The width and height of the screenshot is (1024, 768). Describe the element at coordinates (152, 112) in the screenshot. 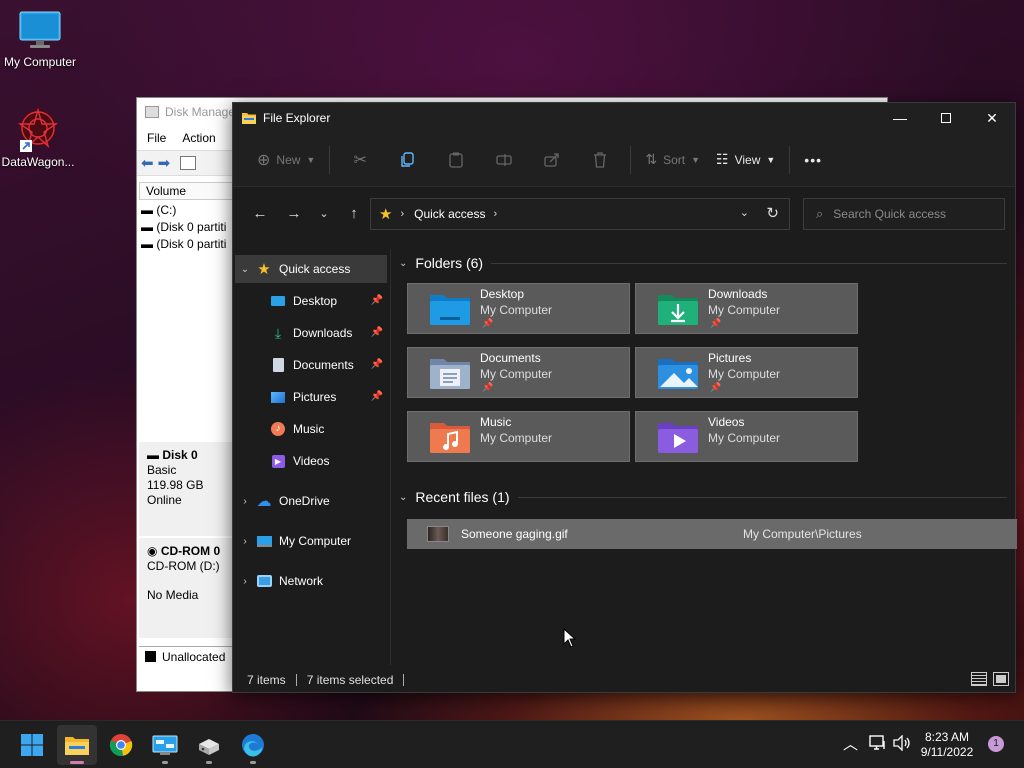

I see `disk-management-icon` at that location.